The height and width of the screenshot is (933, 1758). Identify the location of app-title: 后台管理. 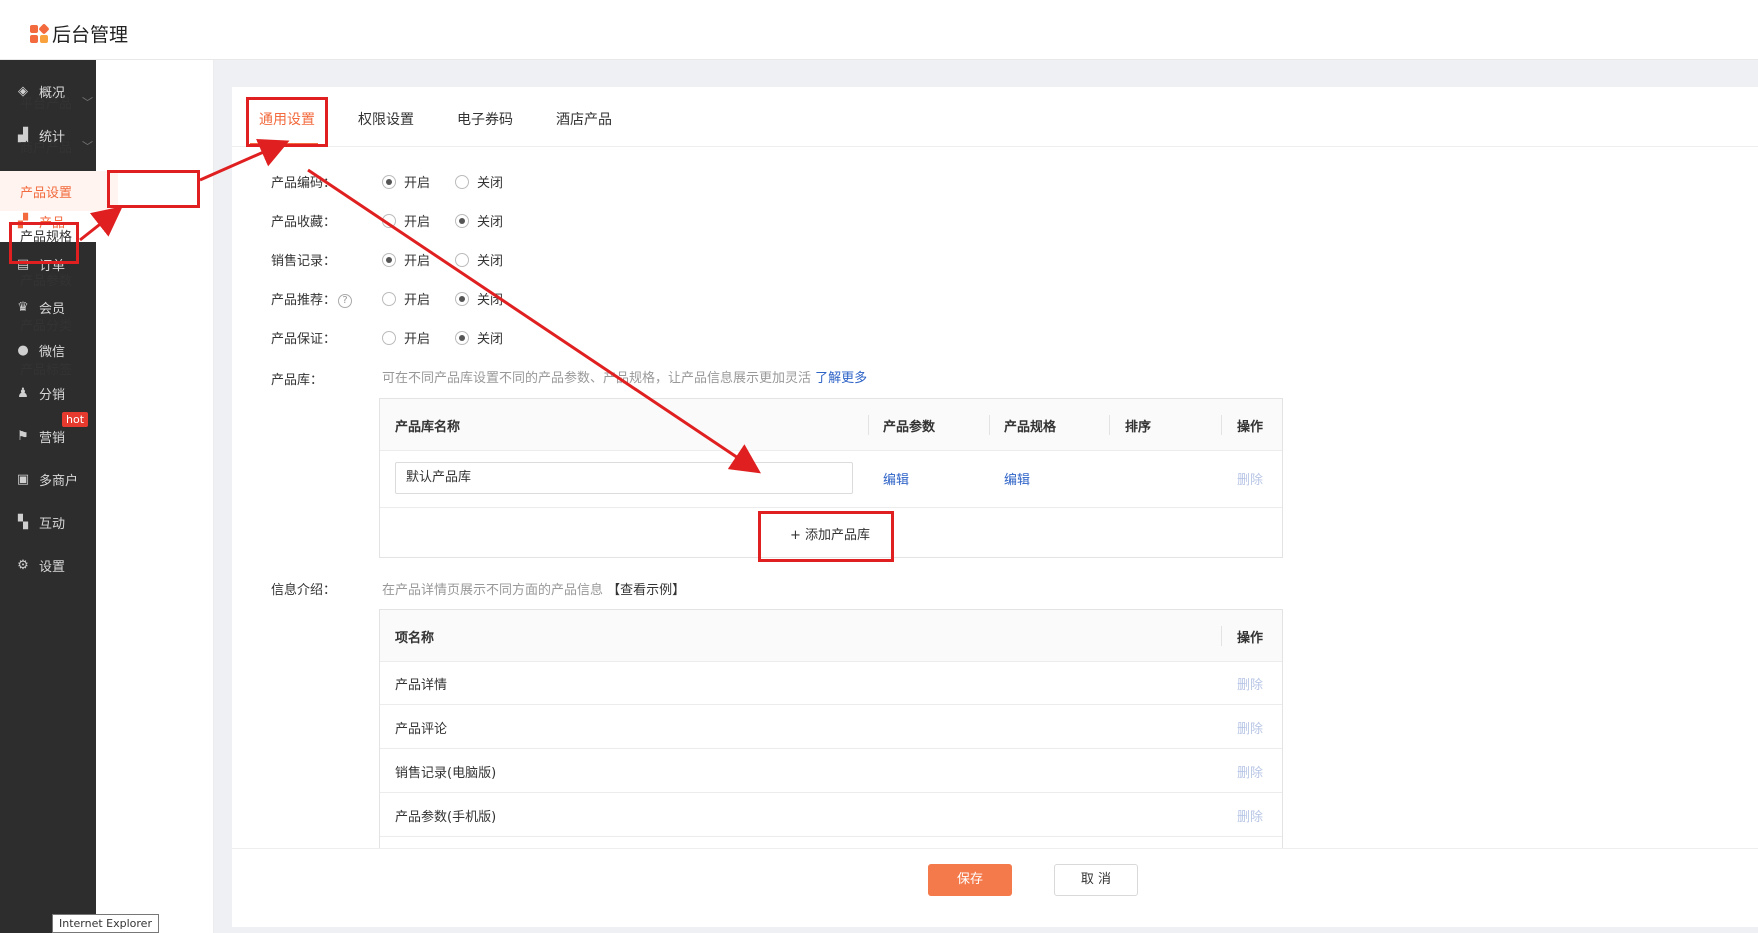
(90, 35).